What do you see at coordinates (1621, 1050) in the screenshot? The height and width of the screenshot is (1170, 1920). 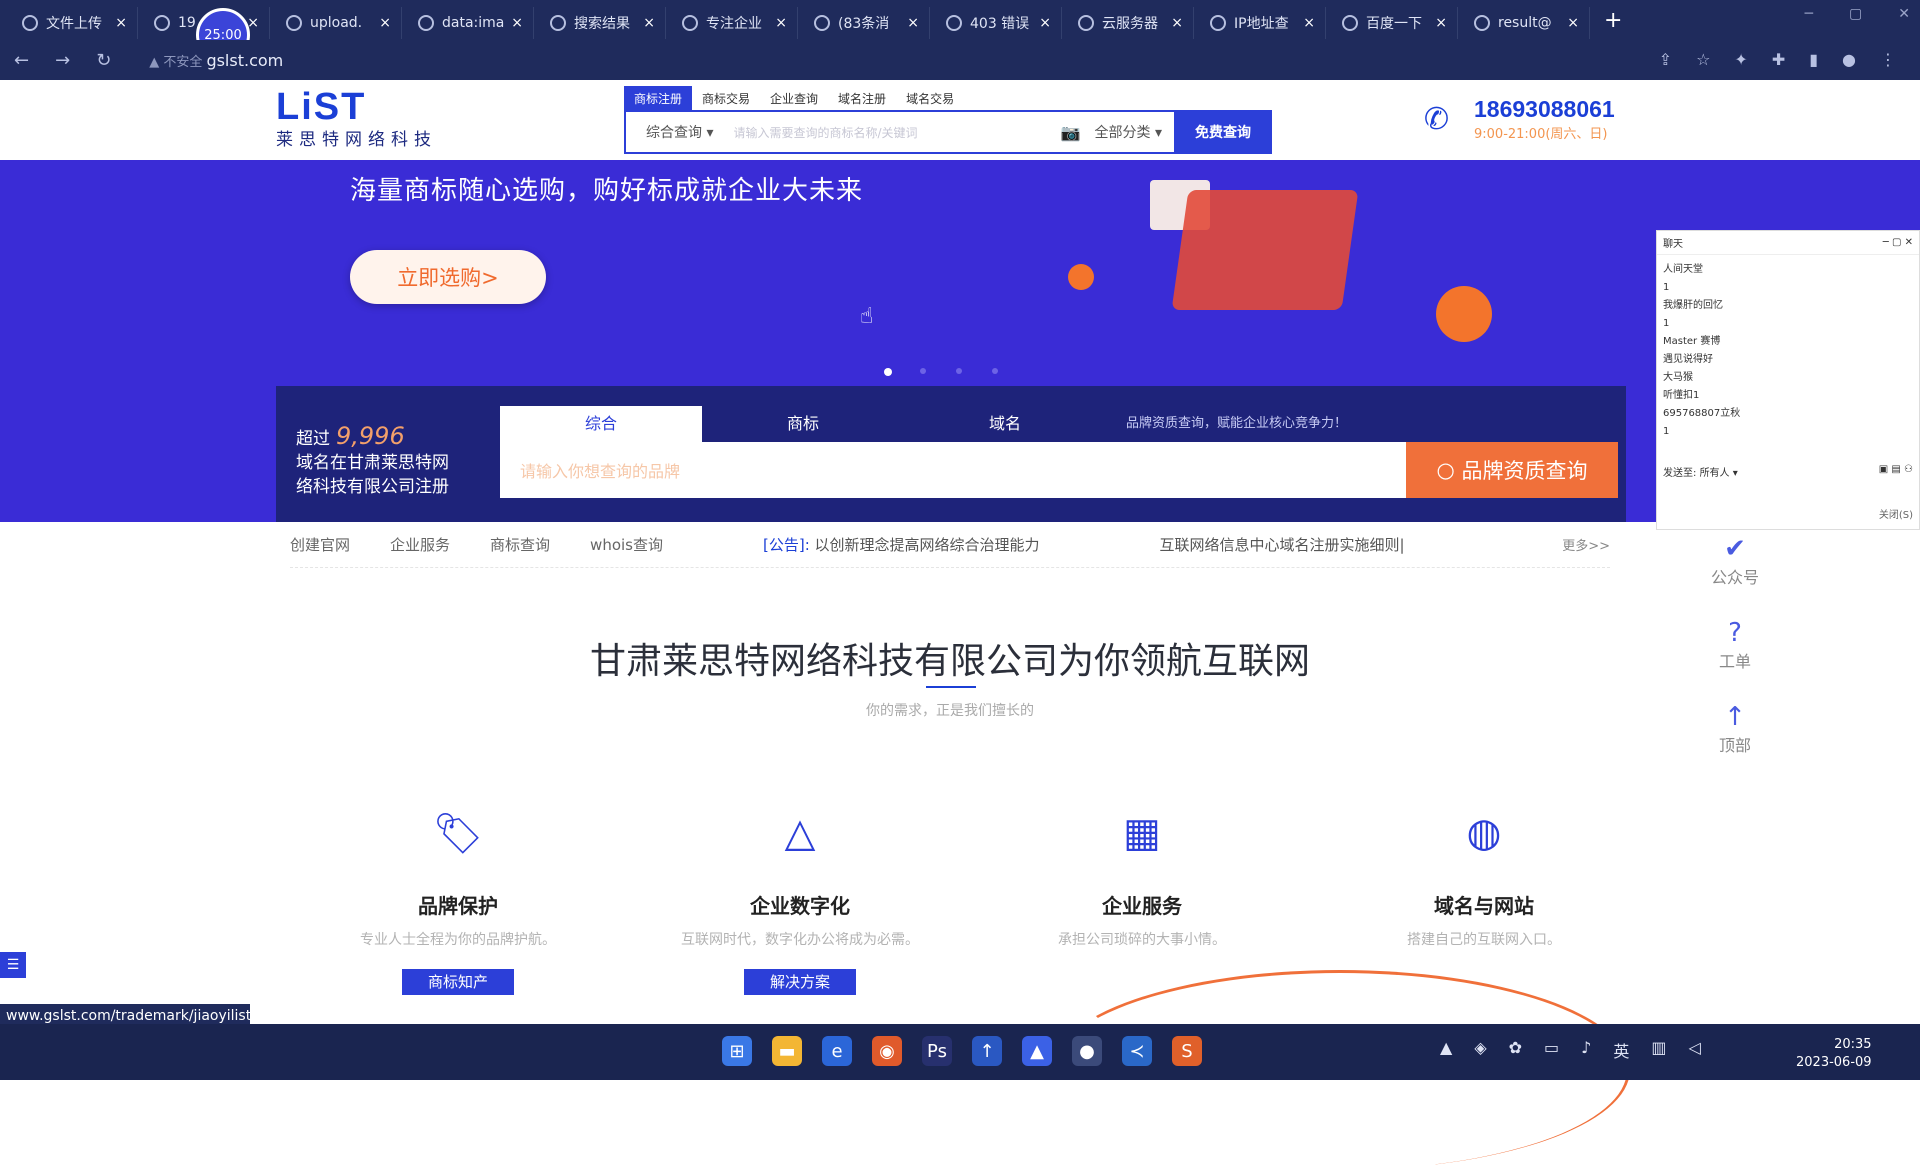 I see `ime-indicator: 英` at bounding box center [1621, 1050].